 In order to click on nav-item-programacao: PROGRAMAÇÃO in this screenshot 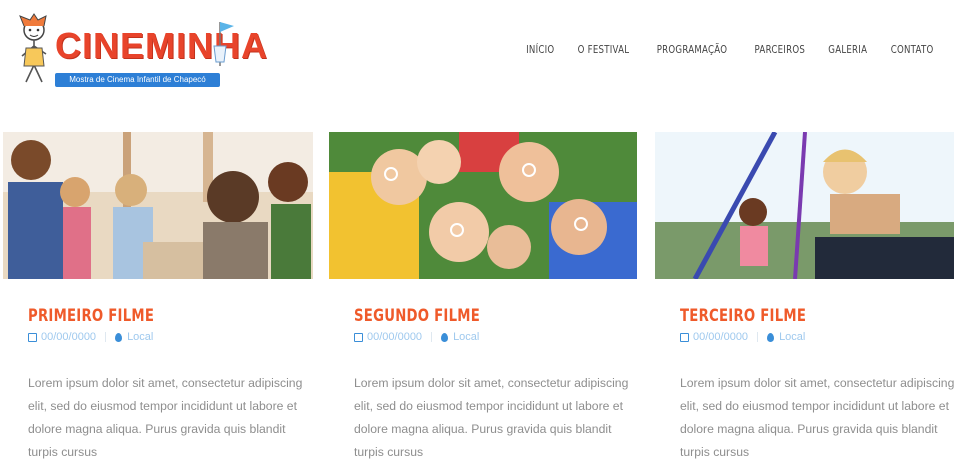, I will do `click(692, 50)`.